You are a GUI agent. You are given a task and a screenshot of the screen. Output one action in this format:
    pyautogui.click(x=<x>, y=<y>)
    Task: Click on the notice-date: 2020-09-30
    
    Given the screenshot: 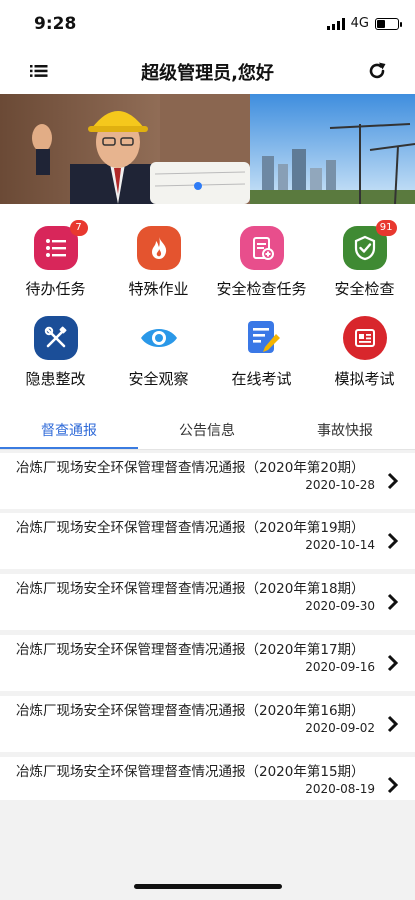 What is the action you would take?
    pyautogui.click(x=338, y=606)
    